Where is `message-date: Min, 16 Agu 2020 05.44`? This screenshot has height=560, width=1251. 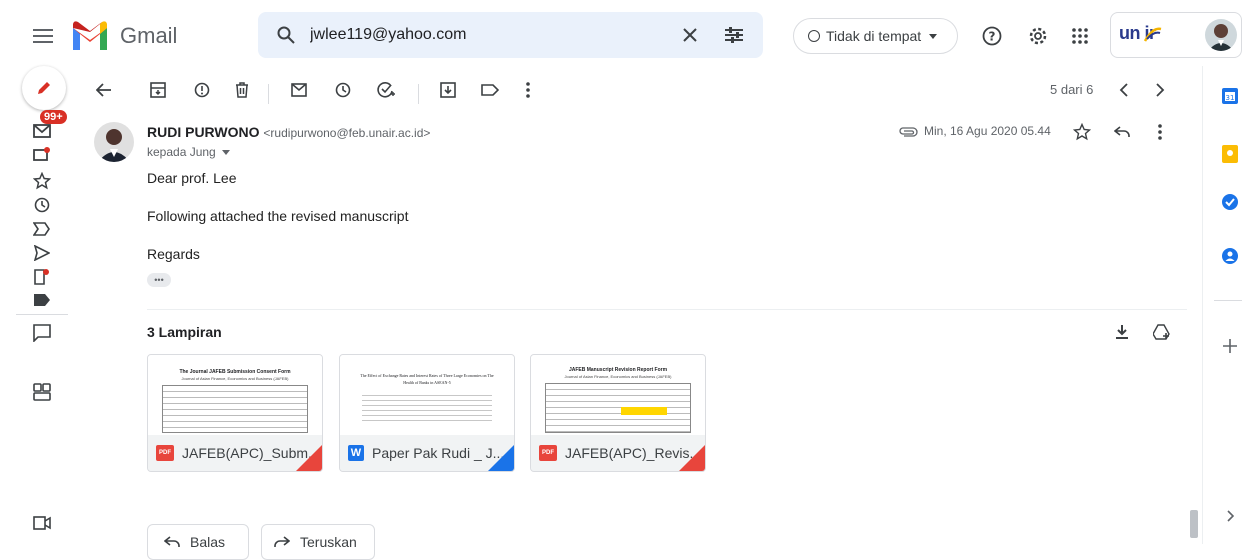
message-date: Min, 16 Agu 2020 05.44 is located at coordinates (987, 131).